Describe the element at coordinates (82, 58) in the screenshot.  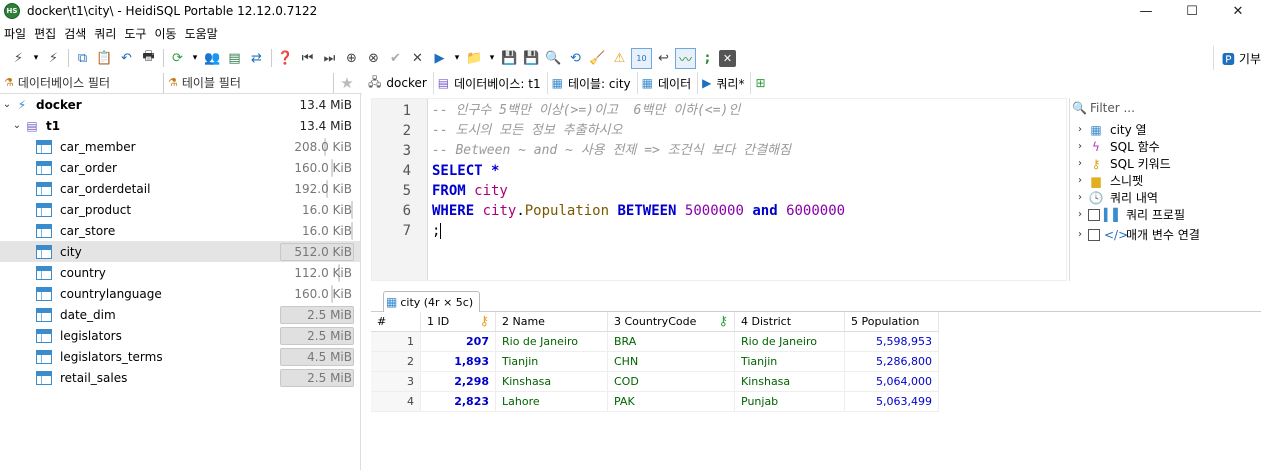
I see `copy-icon: ⧉` at that location.